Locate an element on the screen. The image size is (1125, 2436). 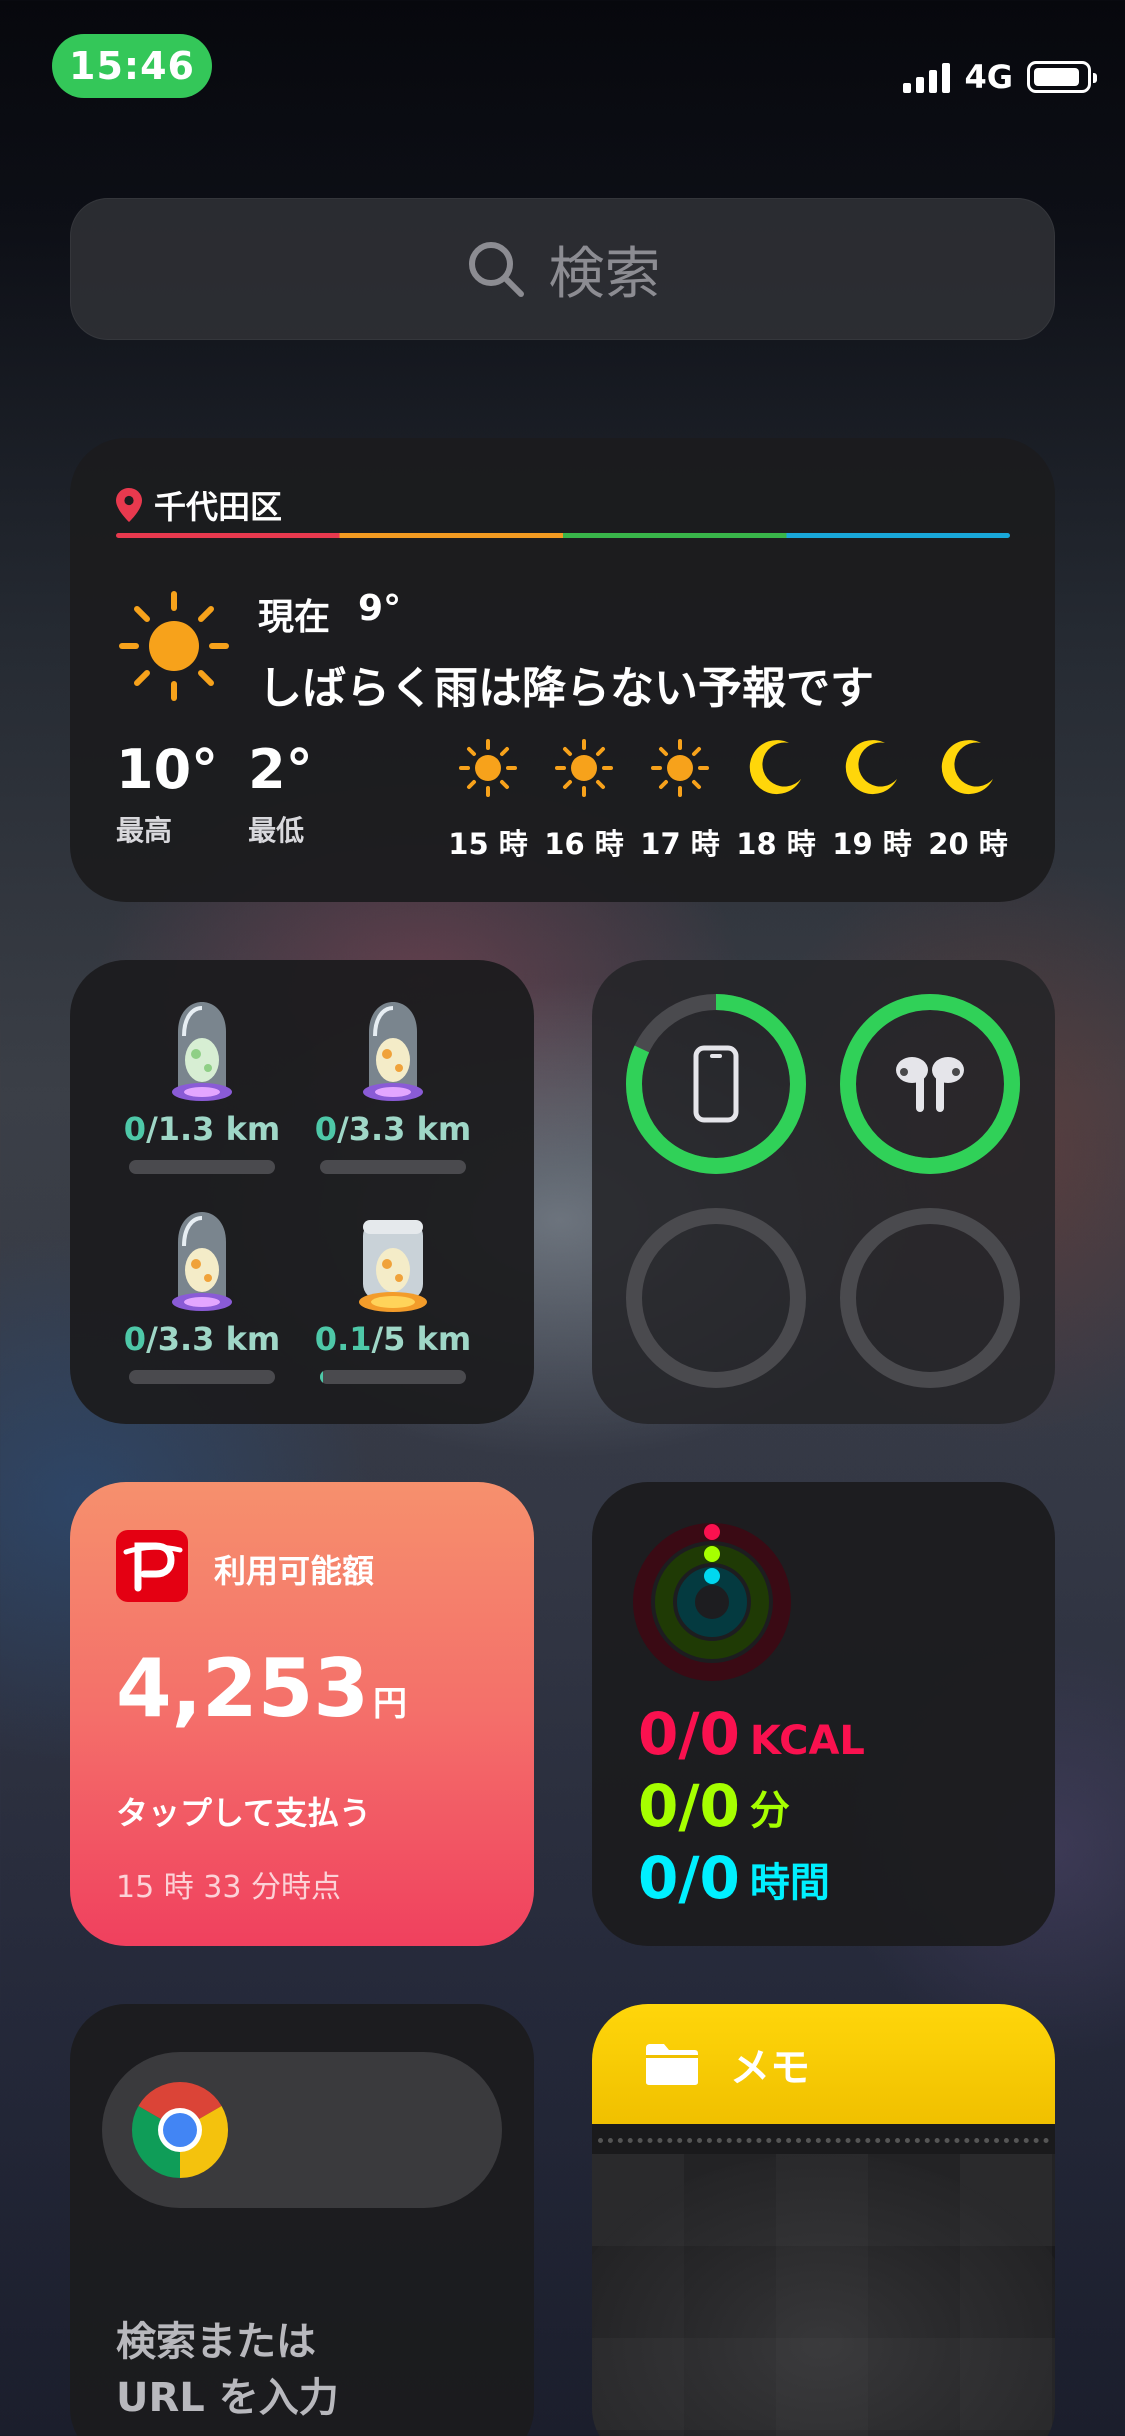
egg-distance: 0/1.3 km is located at coordinates (202, 1129).